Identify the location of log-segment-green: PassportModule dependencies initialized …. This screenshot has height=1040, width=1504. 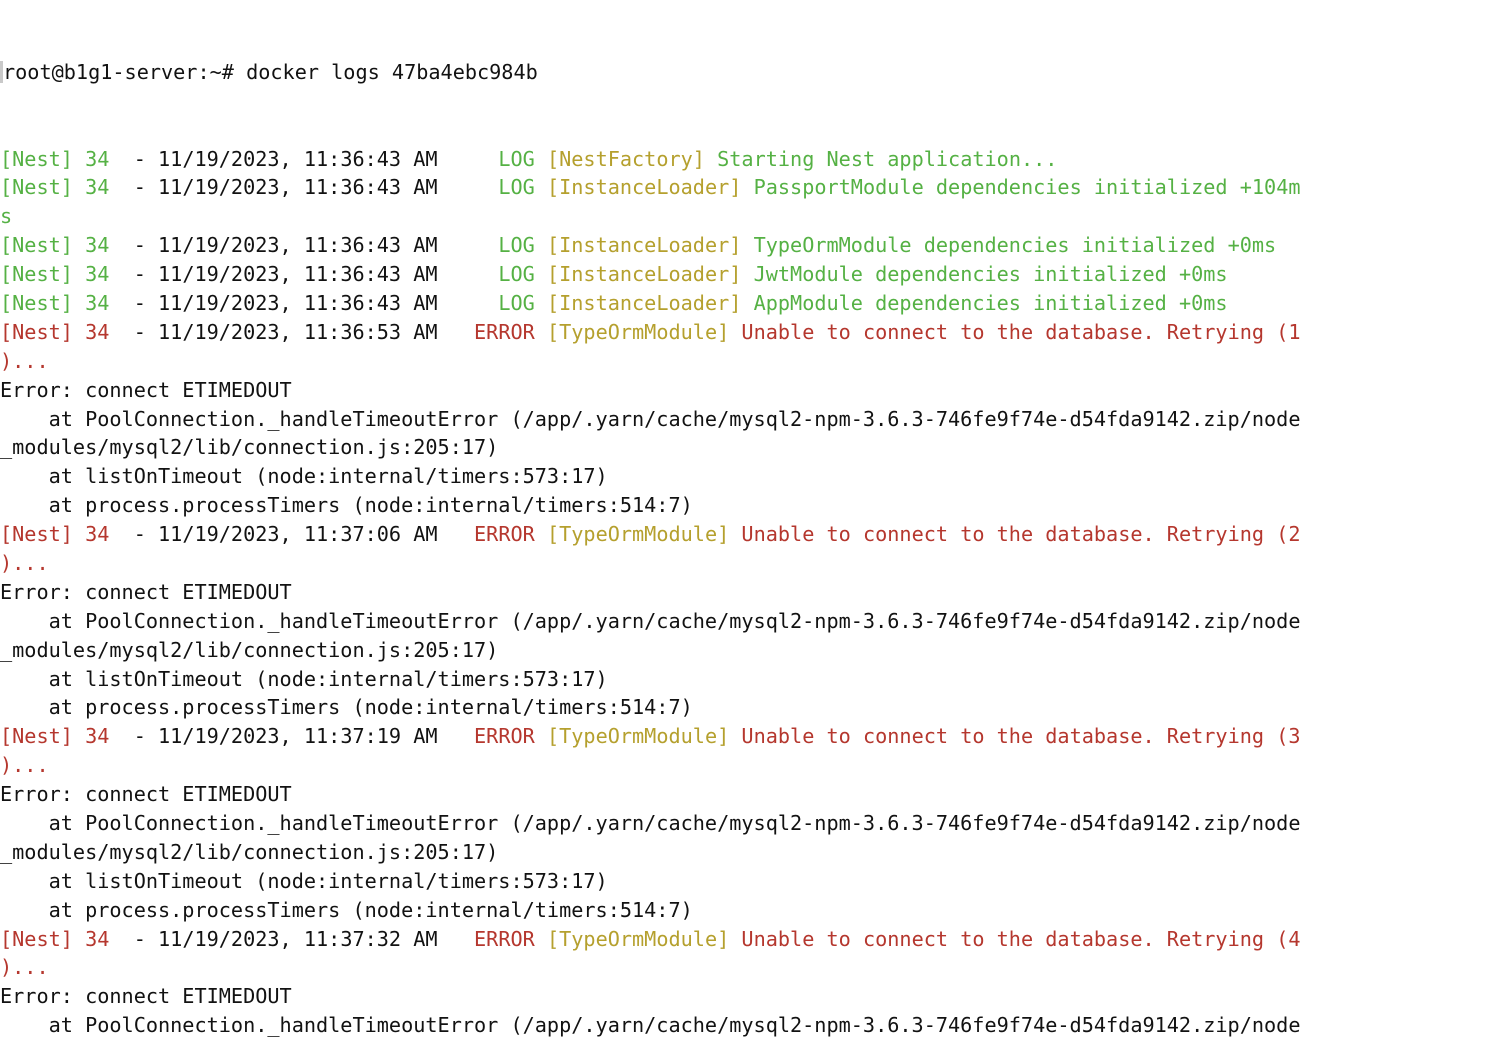
(1027, 187).